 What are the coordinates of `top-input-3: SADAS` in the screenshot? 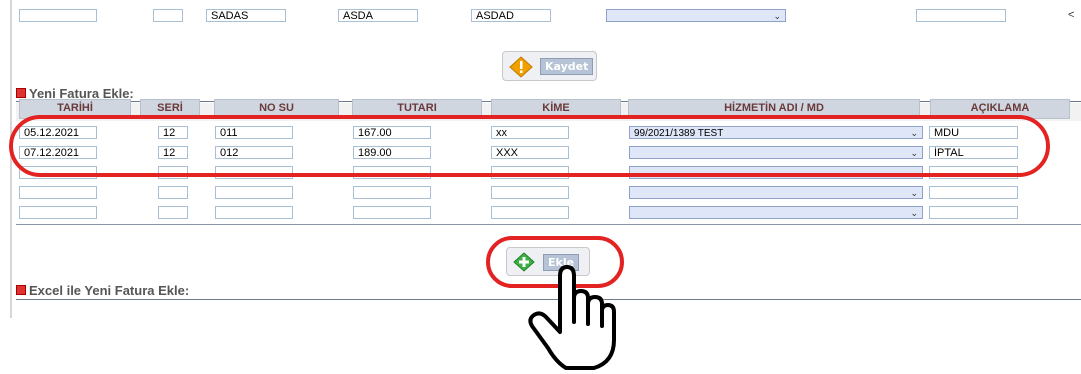 It's located at (246, 15).